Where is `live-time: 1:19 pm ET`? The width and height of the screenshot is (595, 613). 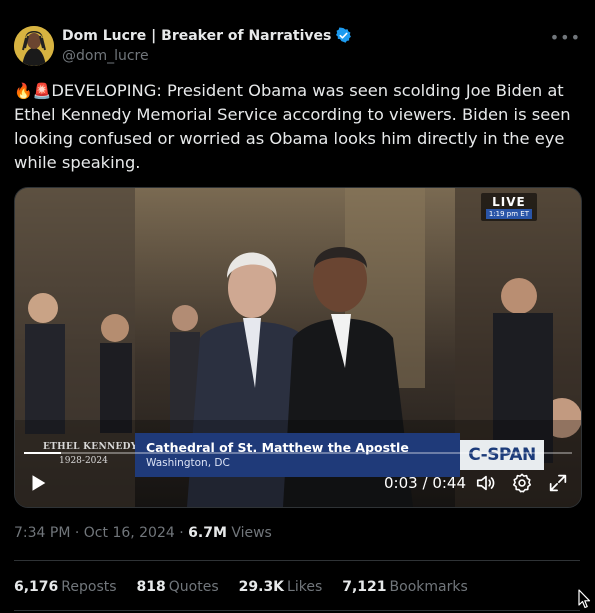 live-time: 1:19 pm ET is located at coordinates (508, 214).